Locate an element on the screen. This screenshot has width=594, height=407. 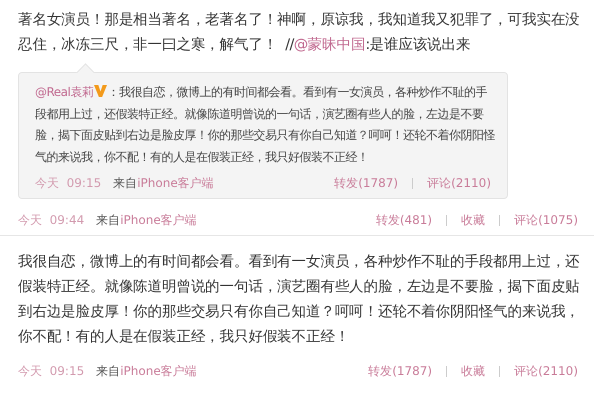
mention-link: @蒙昧中国 is located at coordinates (330, 45).